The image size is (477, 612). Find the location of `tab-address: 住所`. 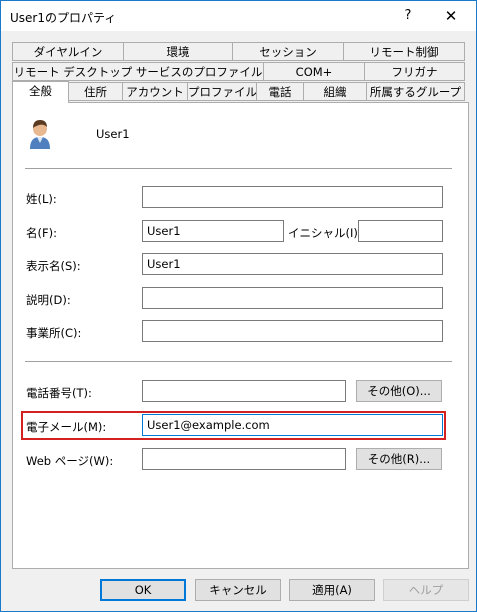

tab-address: 住所 is located at coordinates (95, 91).